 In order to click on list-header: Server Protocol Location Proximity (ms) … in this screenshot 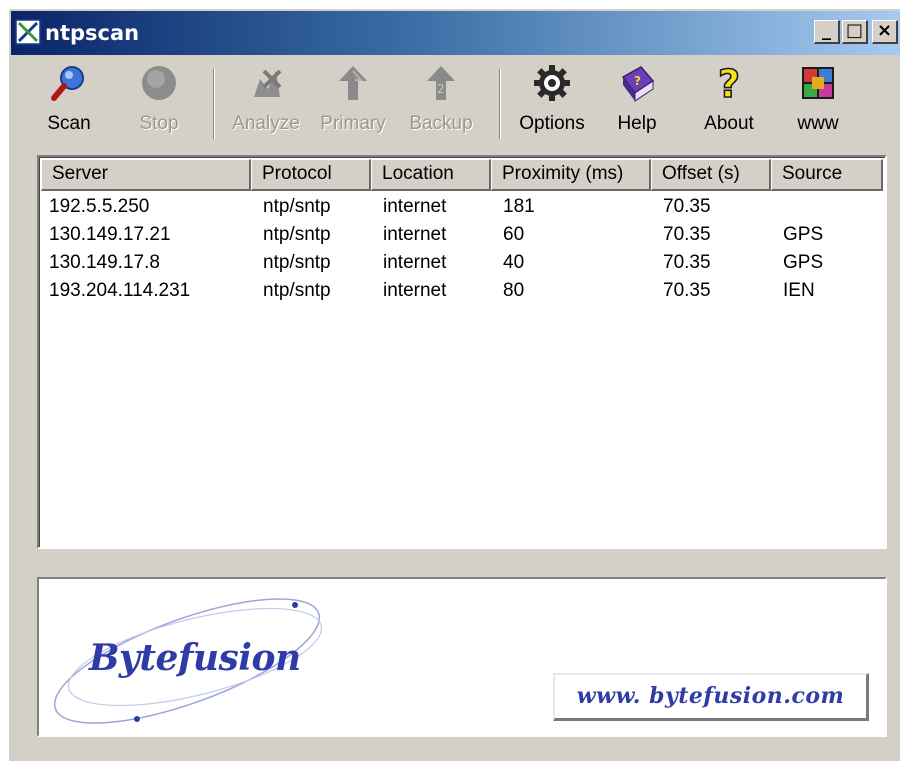, I will do `click(463, 175)`.